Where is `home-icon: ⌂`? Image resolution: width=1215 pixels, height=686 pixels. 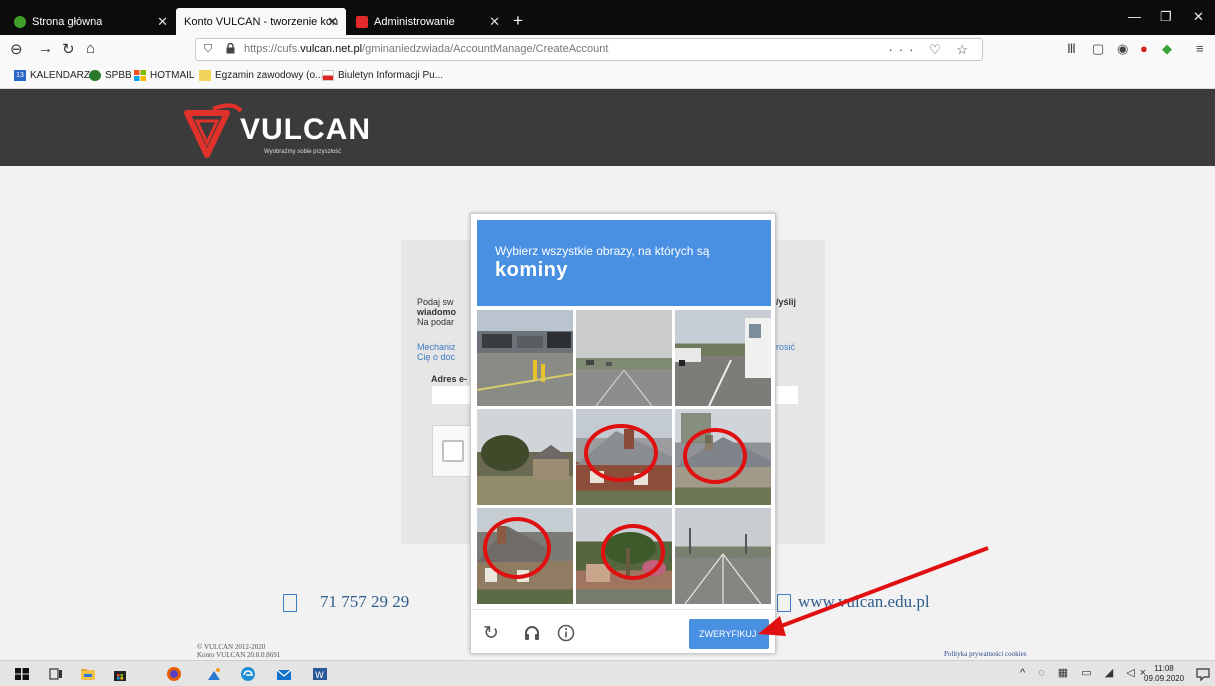
home-icon: ⌂ is located at coordinates (90, 48).